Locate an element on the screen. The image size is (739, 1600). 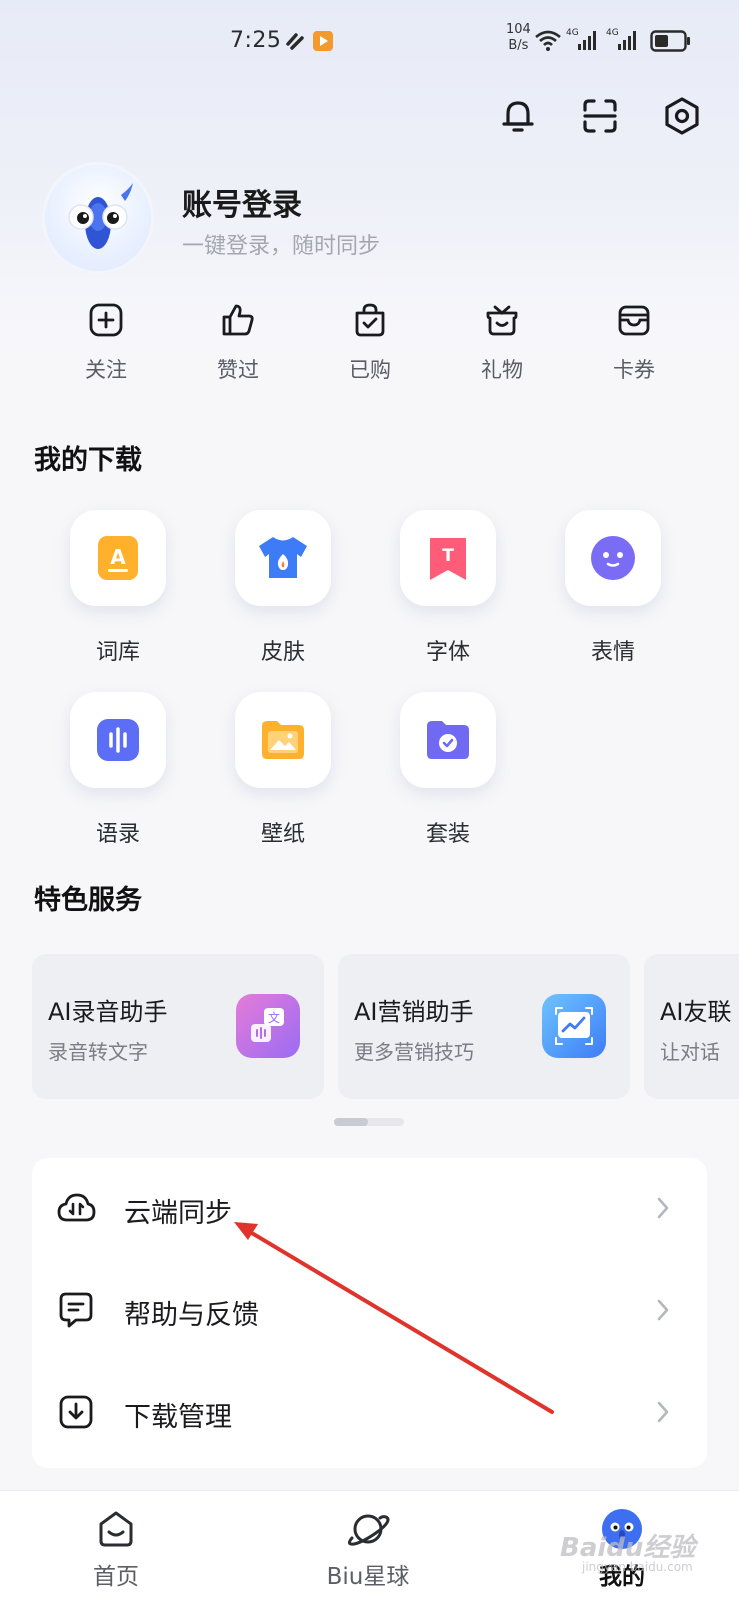
feedback-icon is located at coordinates (76, 1310).